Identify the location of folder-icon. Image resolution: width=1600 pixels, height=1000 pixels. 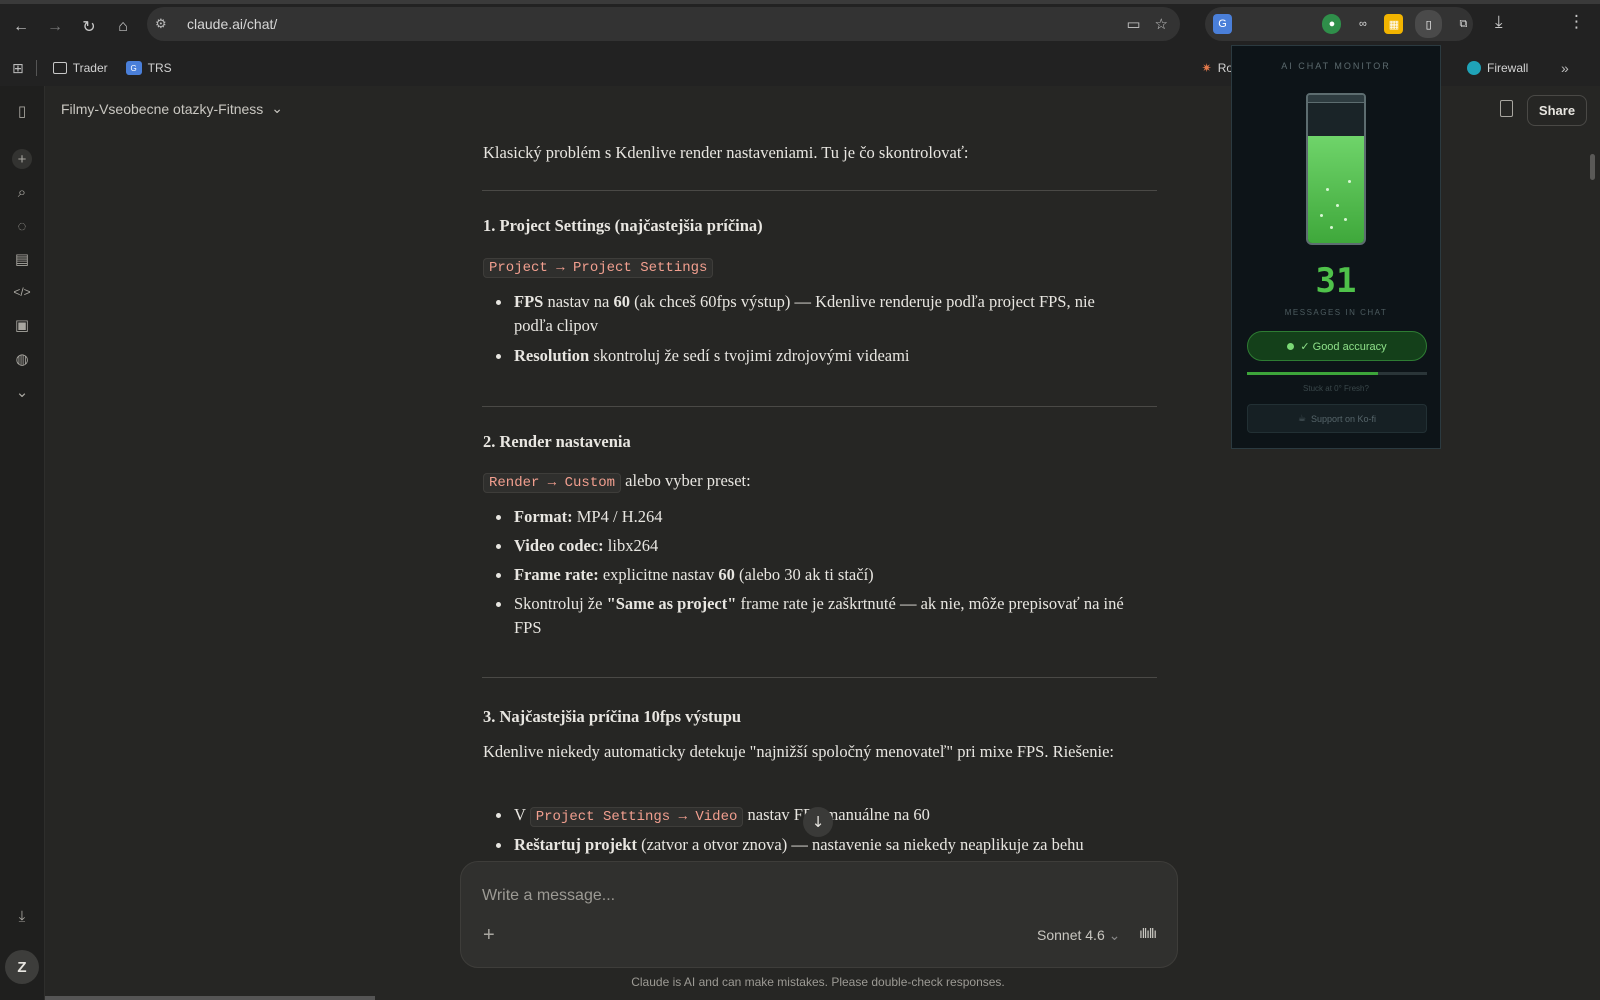
(59, 68).